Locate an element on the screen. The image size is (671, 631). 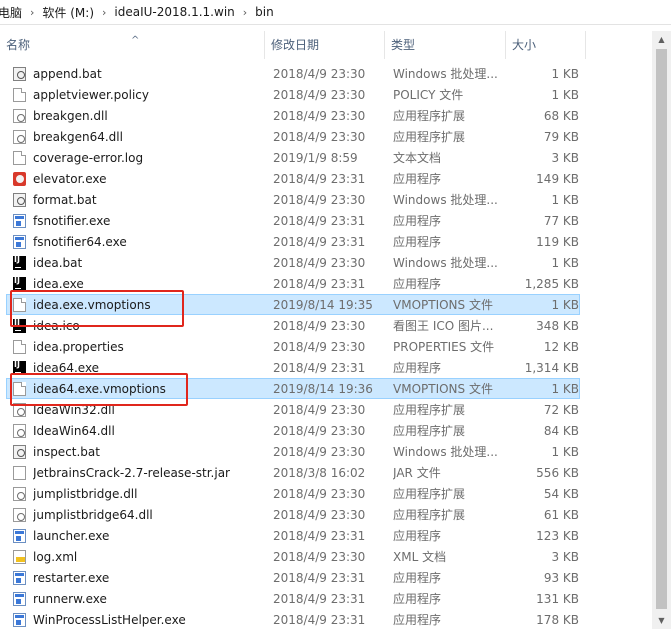
file-name: elevator.exe is located at coordinates (70, 179).